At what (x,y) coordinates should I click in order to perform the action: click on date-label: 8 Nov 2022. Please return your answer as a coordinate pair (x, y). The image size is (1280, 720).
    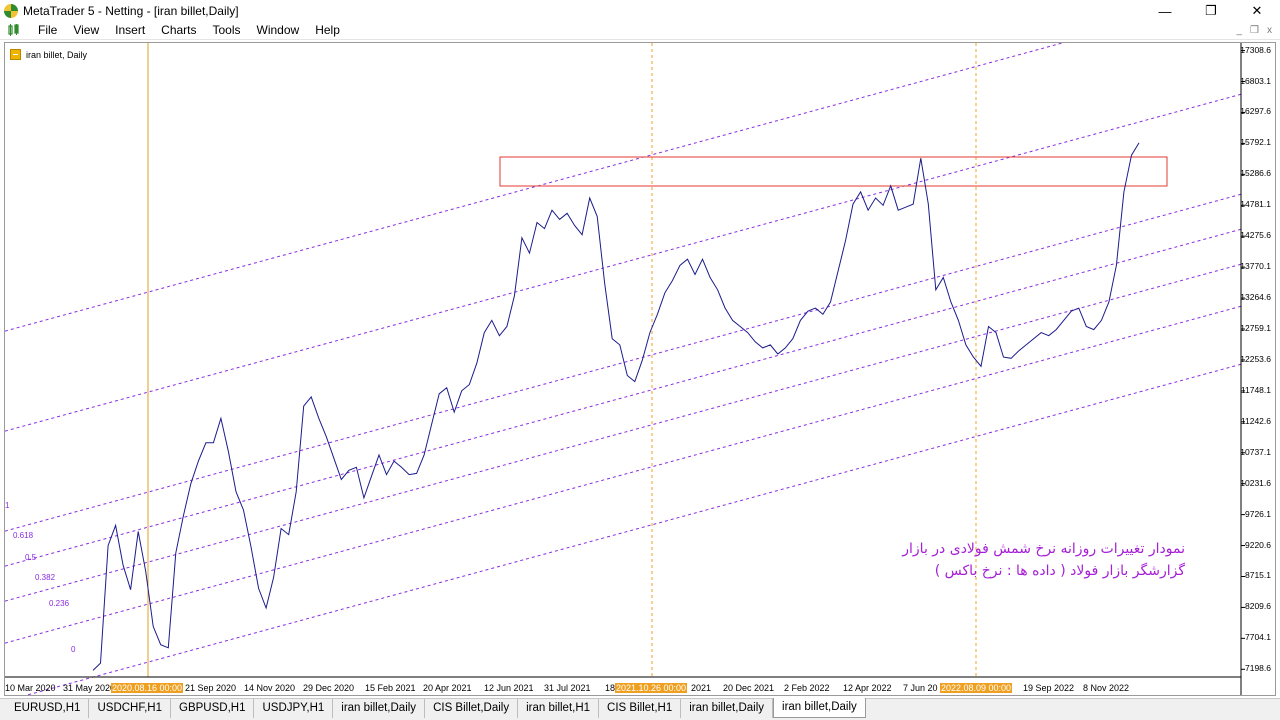
    Looking at the image, I should click on (1106, 688).